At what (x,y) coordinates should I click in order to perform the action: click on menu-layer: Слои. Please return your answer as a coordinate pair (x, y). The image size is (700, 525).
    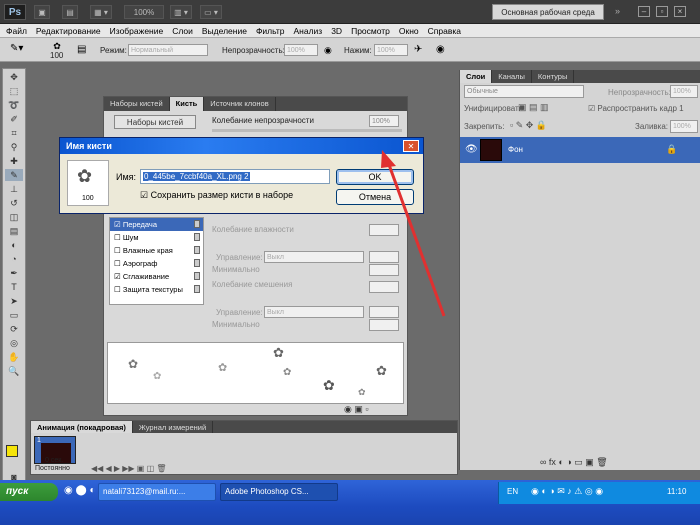
    Looking at the image, I should click on (182, 31).